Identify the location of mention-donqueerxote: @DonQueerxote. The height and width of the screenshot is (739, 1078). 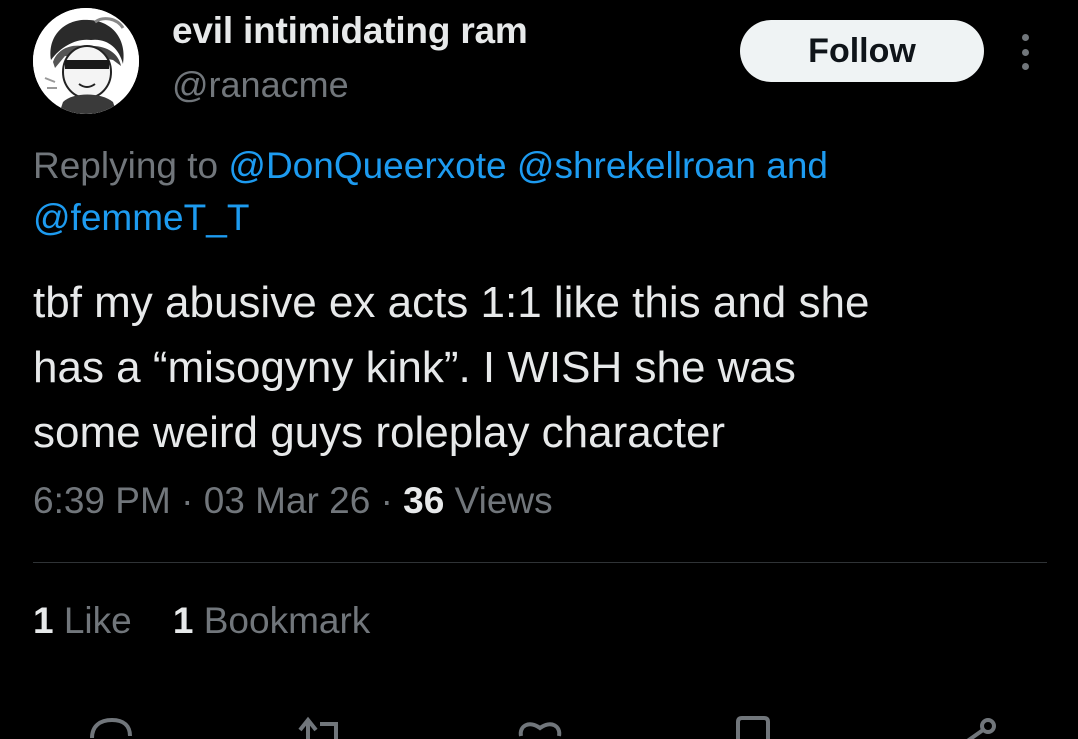
(367, 165).